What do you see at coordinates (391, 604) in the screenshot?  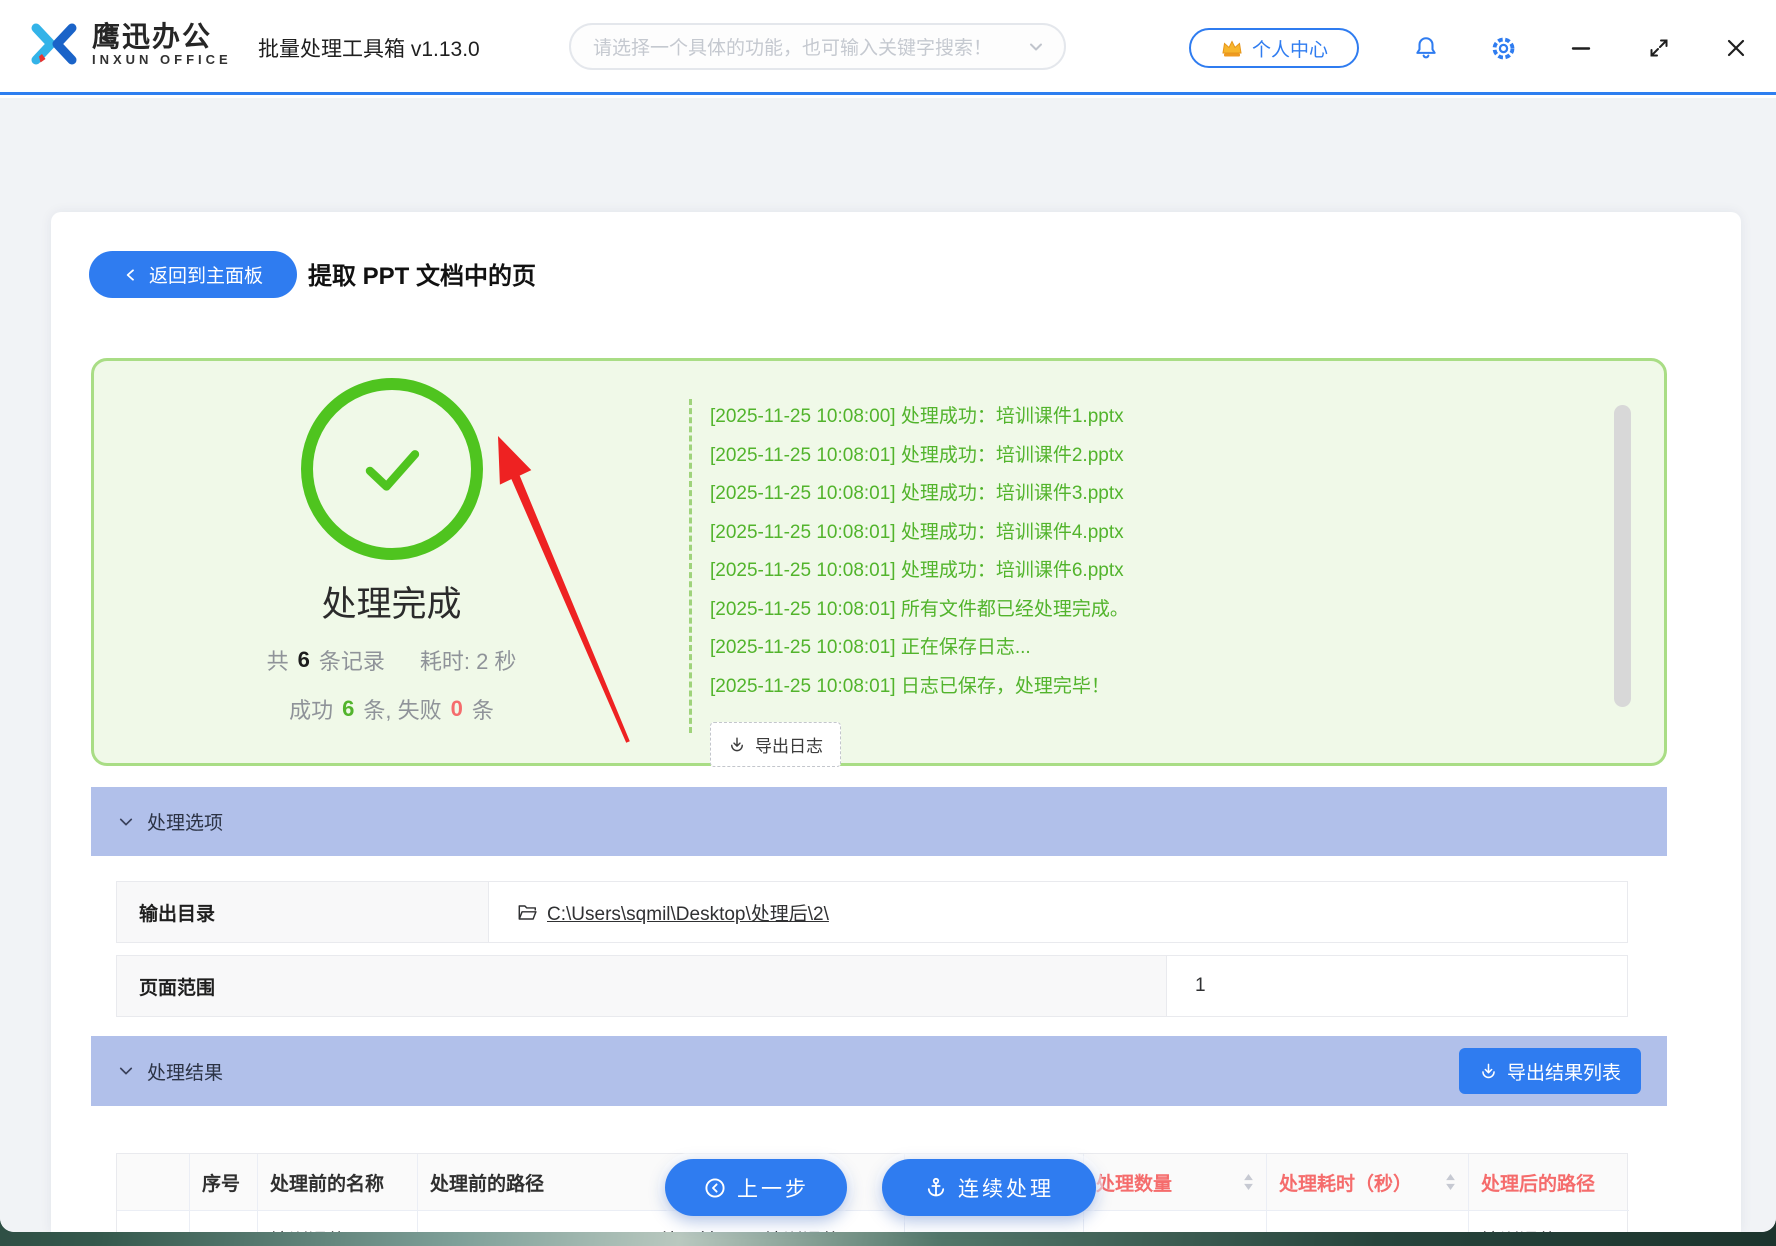 I see `status-title: 处理完成` at bounding box center [391, 604].